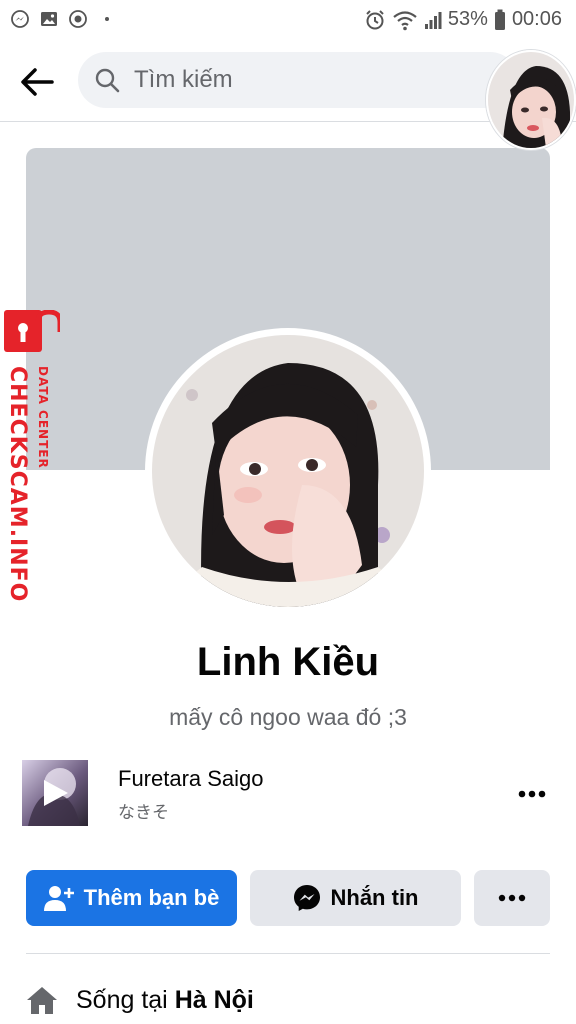  Describe the element at coordinates (374, 897) in the screenshot. I see `message-label: Nhắn tin` at that location.